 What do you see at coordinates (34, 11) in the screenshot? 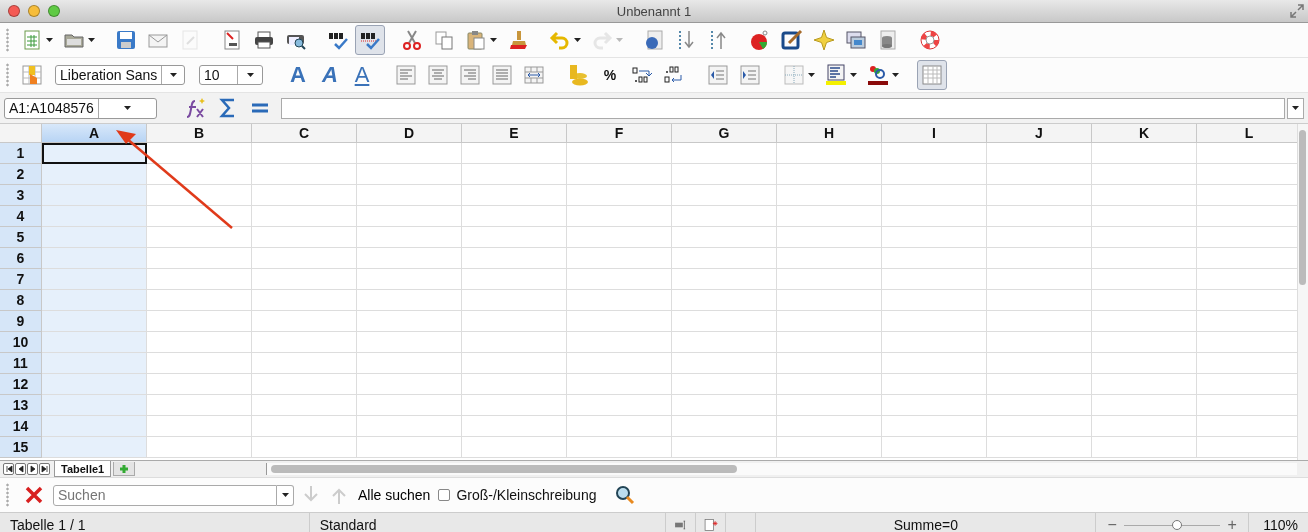
I see `minimize-button` at bounding box center [34, 11].